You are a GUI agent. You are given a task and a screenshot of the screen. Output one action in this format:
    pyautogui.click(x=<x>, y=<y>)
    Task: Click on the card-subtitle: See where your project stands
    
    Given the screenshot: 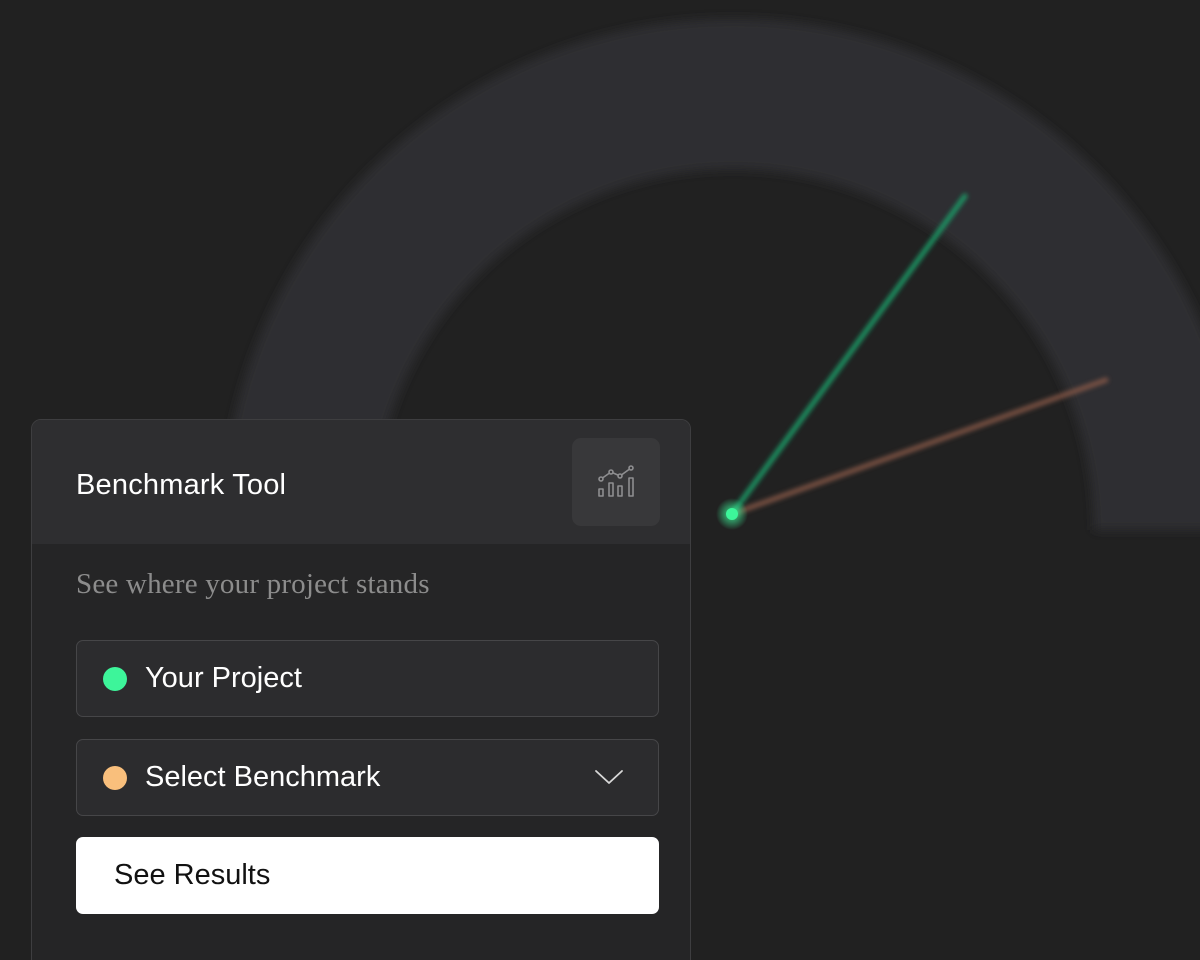 What is the action you would take?
    pyautogui.click(x=253, y=584)
    